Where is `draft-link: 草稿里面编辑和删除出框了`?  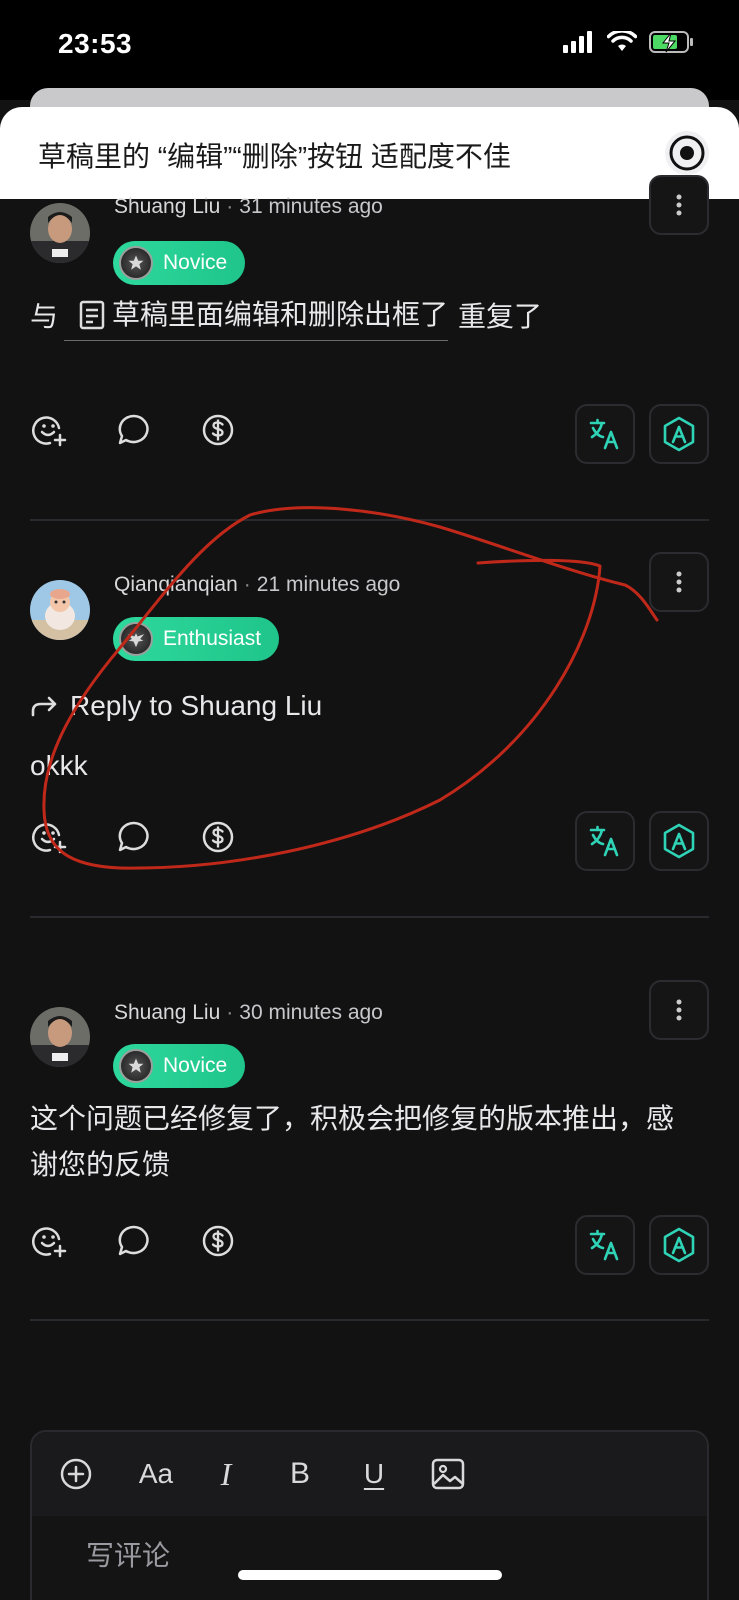 draft-link: 草稿里面编辑和删除出框了 is located at coordinates (256, 316).